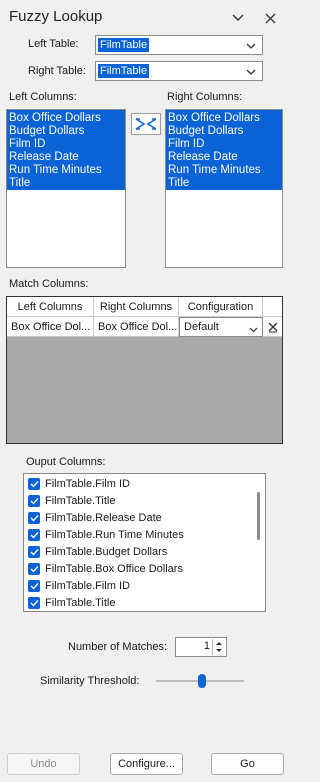 The height and width of the screenshot is (782, 320). What do you see at coordinates (179, 45) in the screenshot?
I see `left-table-select: FilmTable` at bounding box center [179, 45].